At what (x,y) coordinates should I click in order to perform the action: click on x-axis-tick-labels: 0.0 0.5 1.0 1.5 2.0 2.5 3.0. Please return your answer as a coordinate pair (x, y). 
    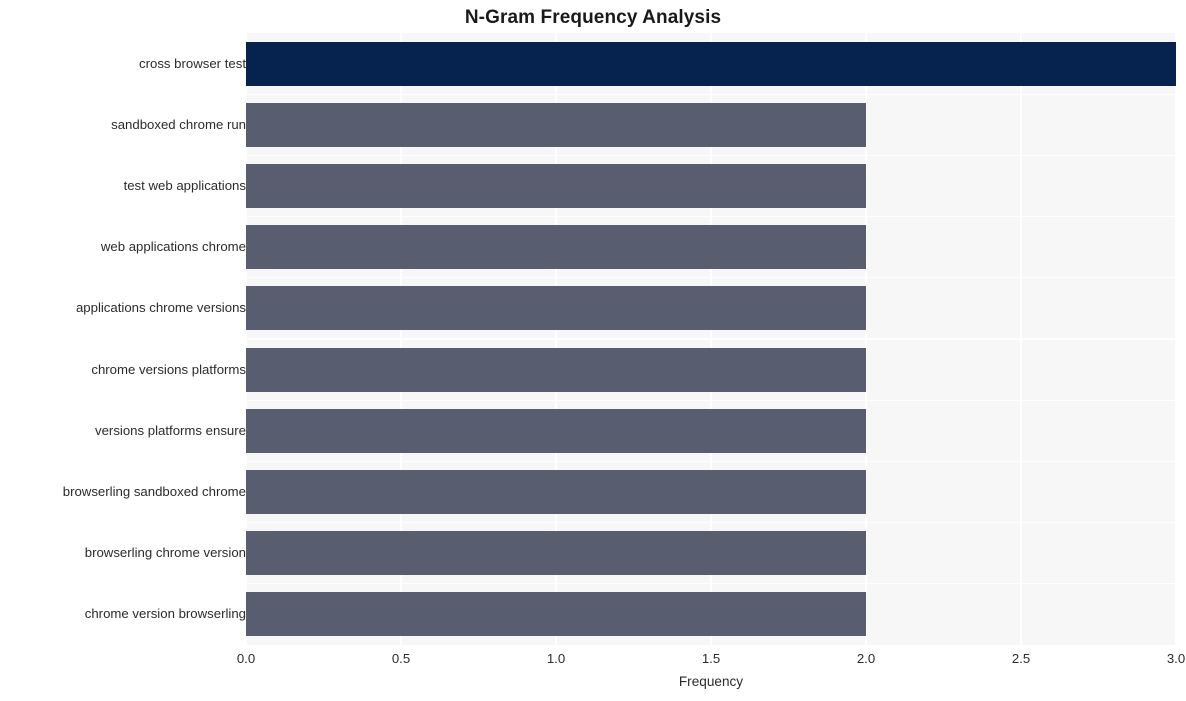
    Looking at the image, I should click on (593, 661).